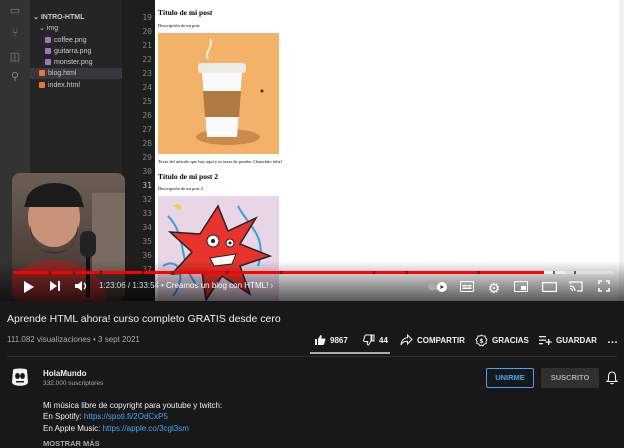 The image size is (624, 448). I want to click on miniplayer-icon, so click(521, 288).